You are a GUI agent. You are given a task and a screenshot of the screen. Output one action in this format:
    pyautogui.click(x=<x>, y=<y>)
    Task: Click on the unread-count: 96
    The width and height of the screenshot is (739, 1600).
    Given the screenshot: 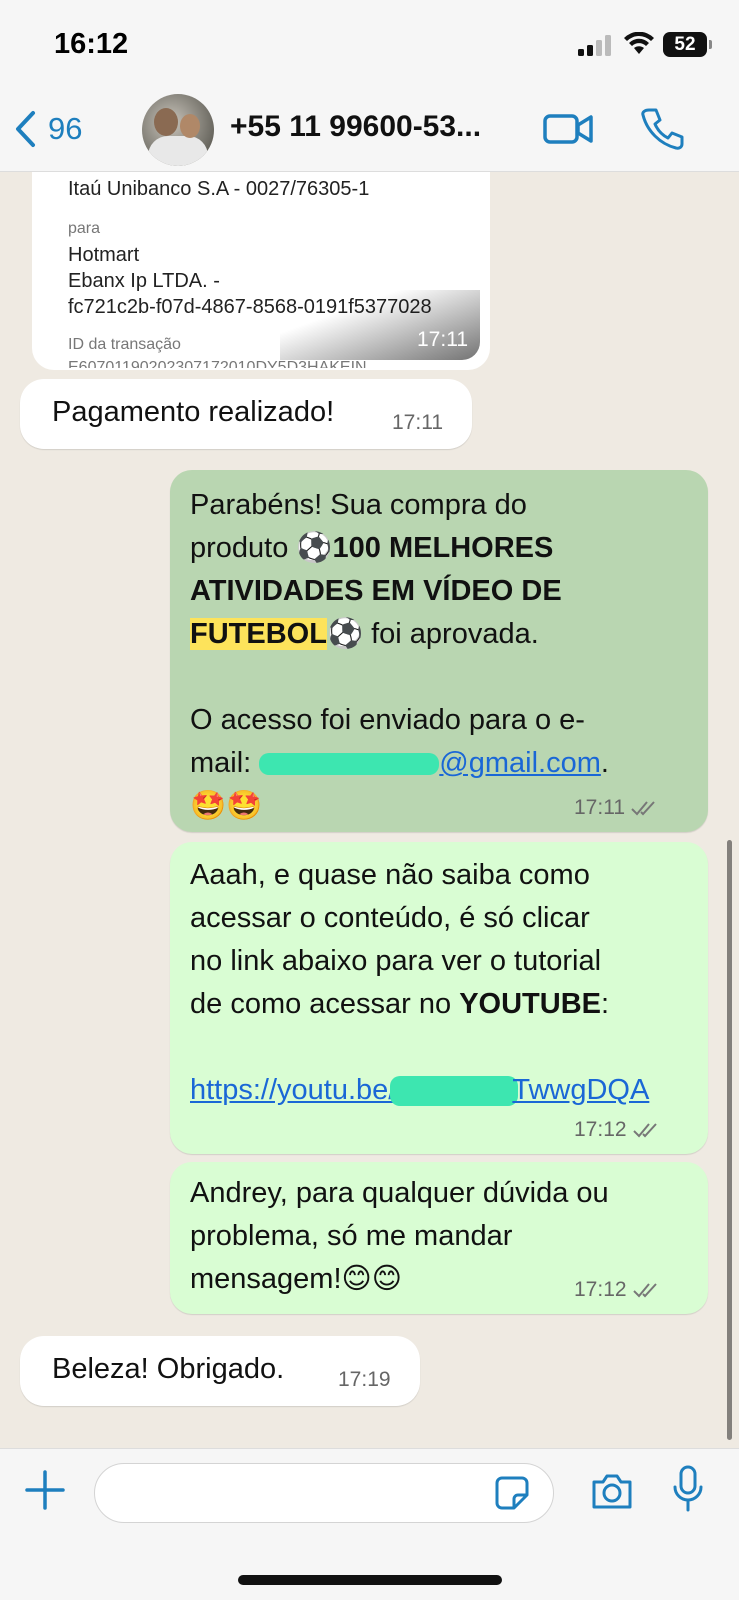 What is the action you would take?
    pyautogui.click(x=65, y=128)
    